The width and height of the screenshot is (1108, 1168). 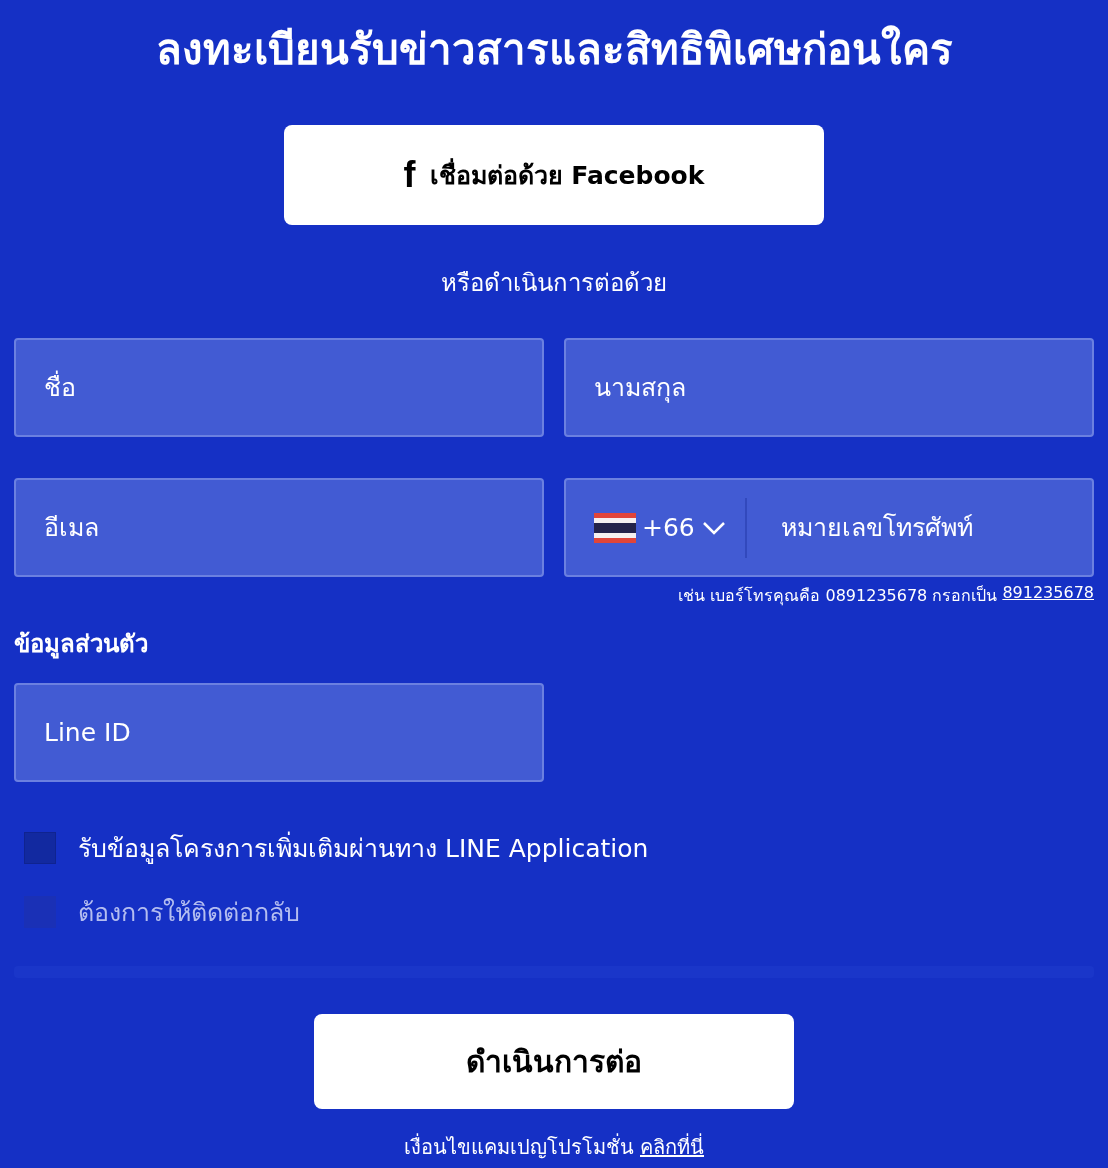 I want to click on country-code-dropdown: +66, so click(x=670, y=527).